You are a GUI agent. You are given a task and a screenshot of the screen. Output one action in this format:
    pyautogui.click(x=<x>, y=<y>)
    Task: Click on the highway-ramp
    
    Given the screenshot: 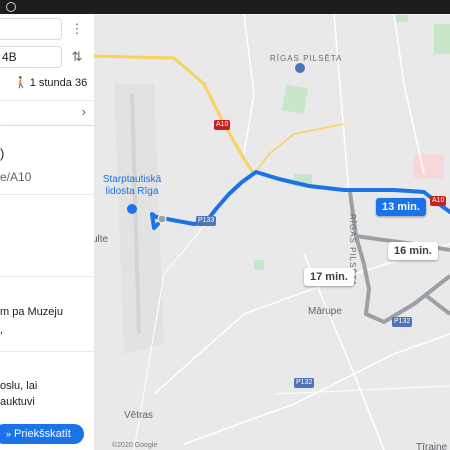 What is the action you would take?
    pyautogui.click(x=299, y=149)
    